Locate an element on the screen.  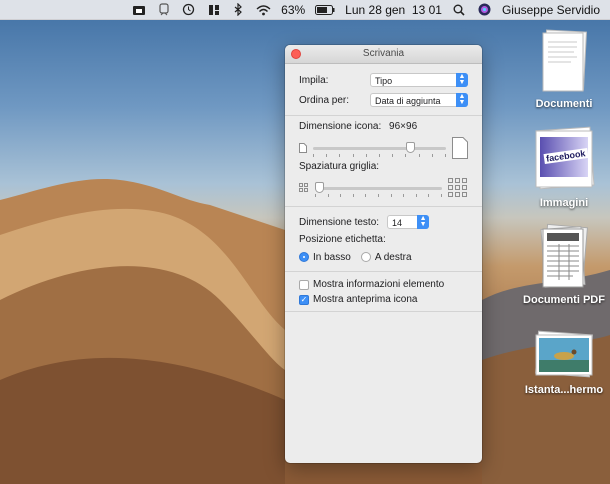
sort-select-value: Data di aggiunta is located at coordinates (408, 101).